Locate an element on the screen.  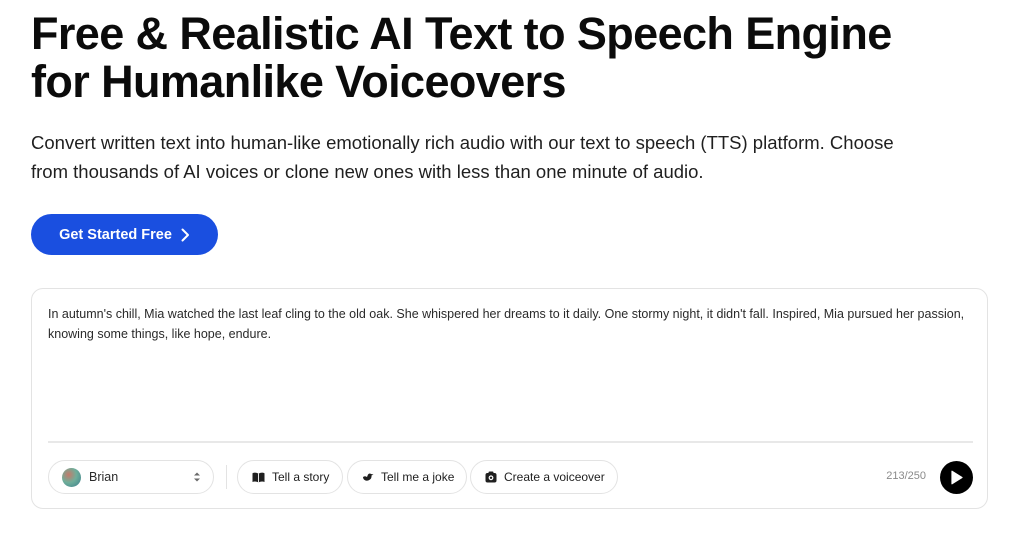
tell-a-story-label: Tell a story is located at coordinates (301, 477).